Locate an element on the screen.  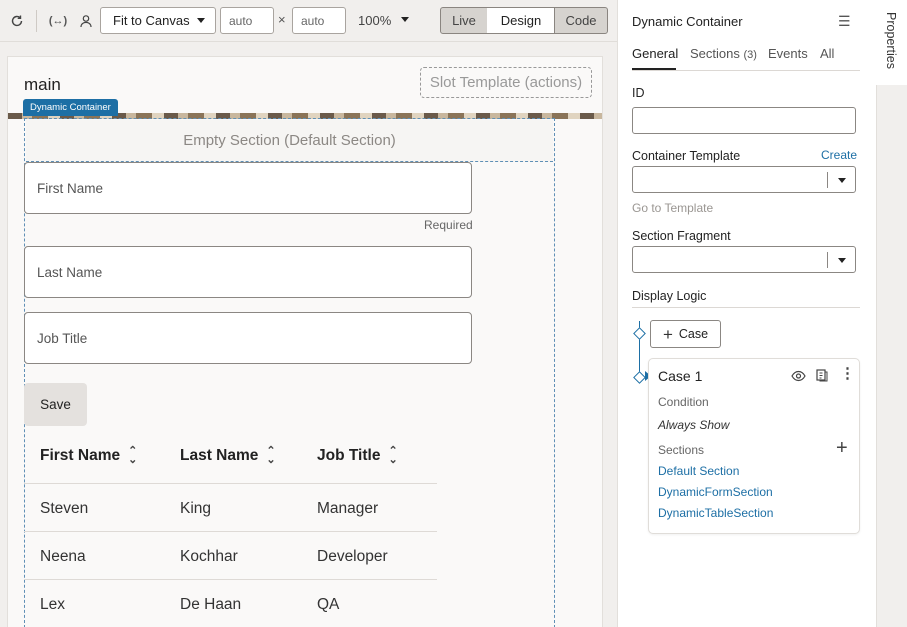
toolbar-divider is located at coordinates (36, 21).